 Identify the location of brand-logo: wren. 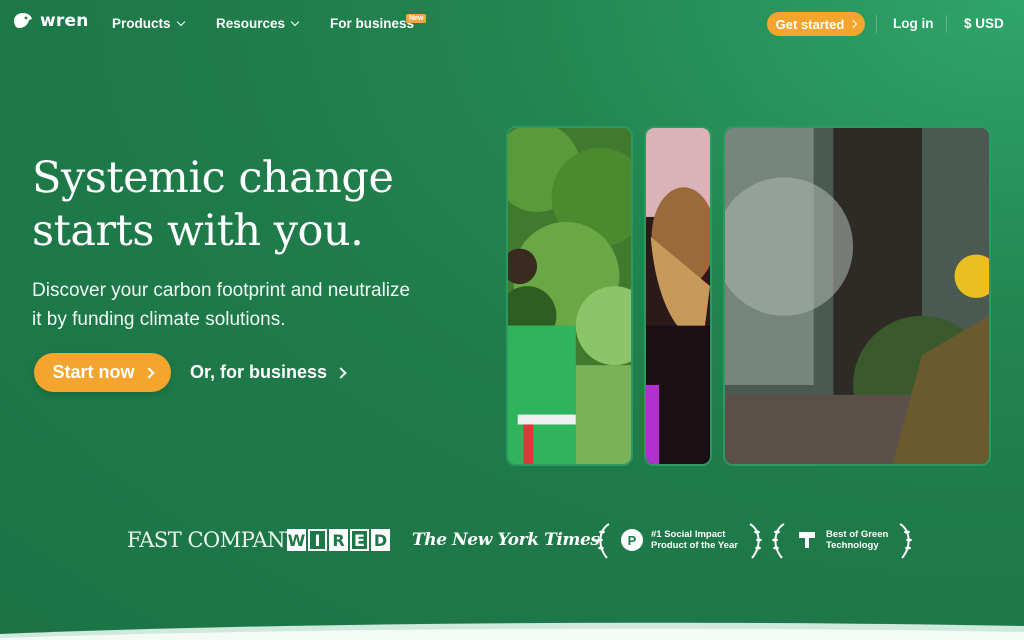
(50, 21).